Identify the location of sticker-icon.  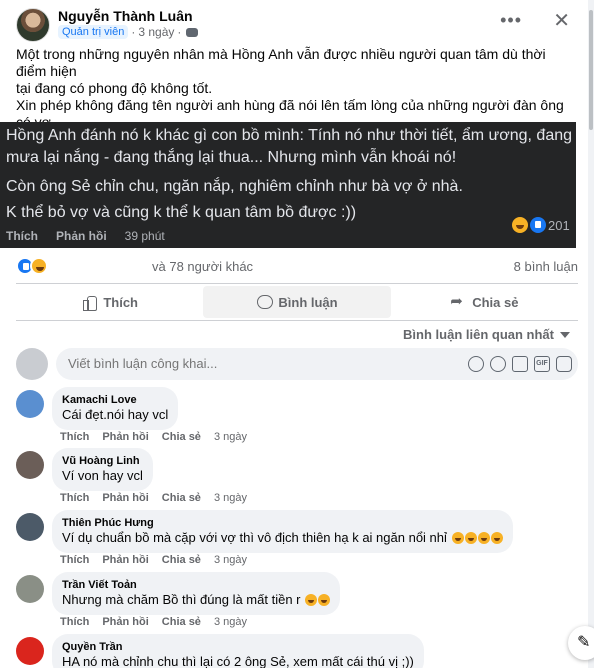
(564, 364).